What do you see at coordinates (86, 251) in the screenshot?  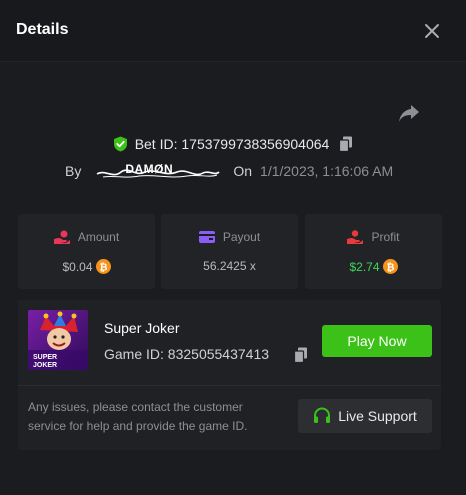 I see `amount-card: Amount $0.04 ₿` at bounding box center [86, 251].